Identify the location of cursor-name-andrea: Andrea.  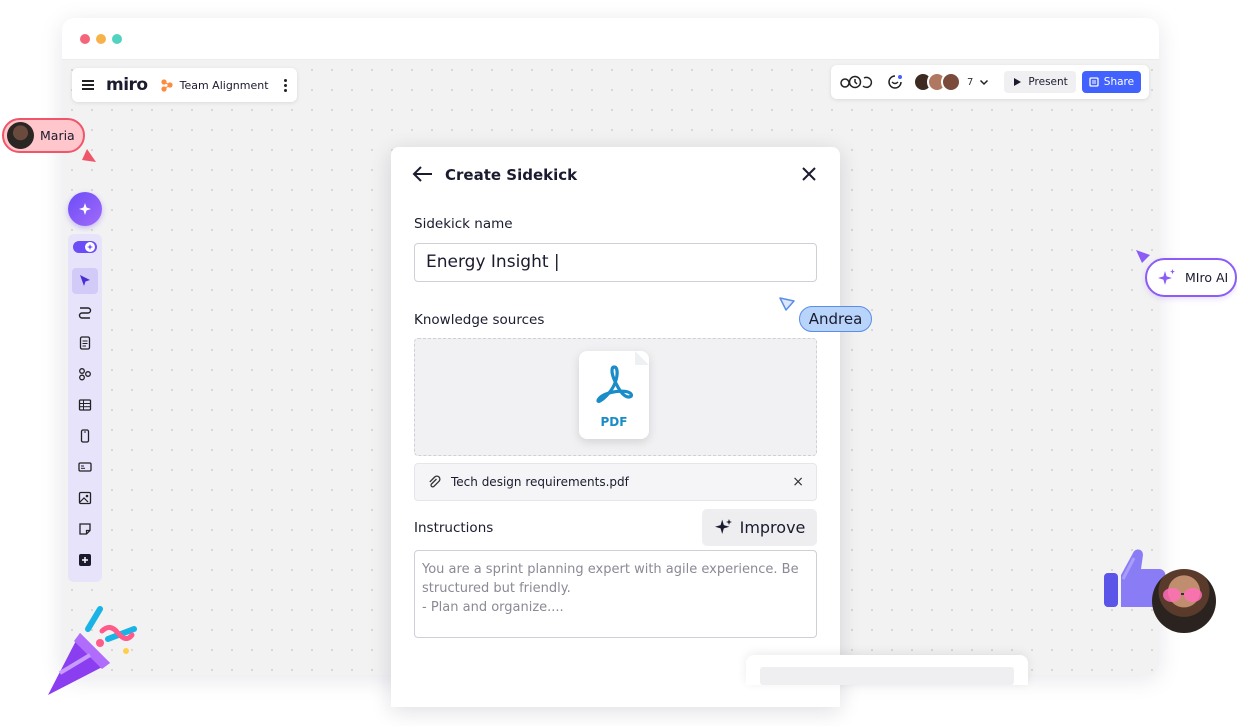
(835, 319).